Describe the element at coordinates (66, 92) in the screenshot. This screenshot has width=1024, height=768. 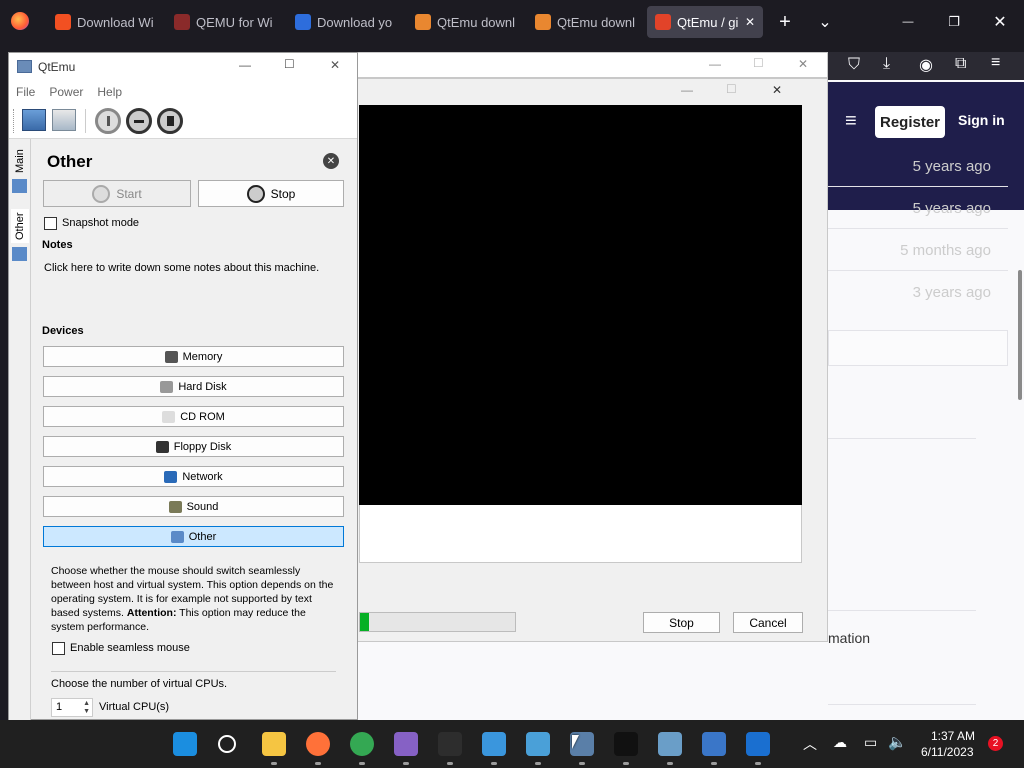
I see `menu-power: Power` at that location.